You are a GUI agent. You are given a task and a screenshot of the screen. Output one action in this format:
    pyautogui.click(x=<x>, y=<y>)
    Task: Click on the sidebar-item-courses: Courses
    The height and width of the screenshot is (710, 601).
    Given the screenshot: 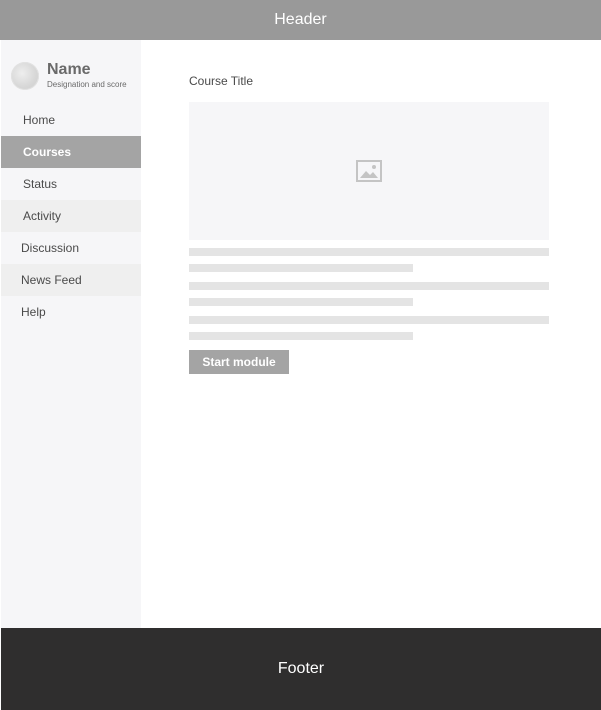 What is the action you would take?
    pyautogui.click(x=71, y=152)
    